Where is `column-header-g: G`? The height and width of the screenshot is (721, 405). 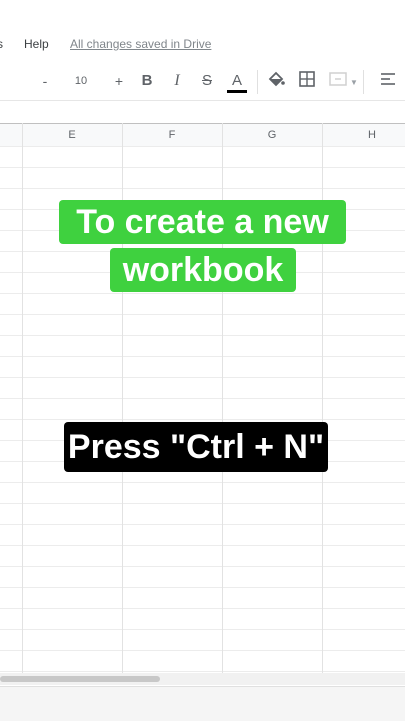 column-header-g: G is located at coordinates (272, 135).